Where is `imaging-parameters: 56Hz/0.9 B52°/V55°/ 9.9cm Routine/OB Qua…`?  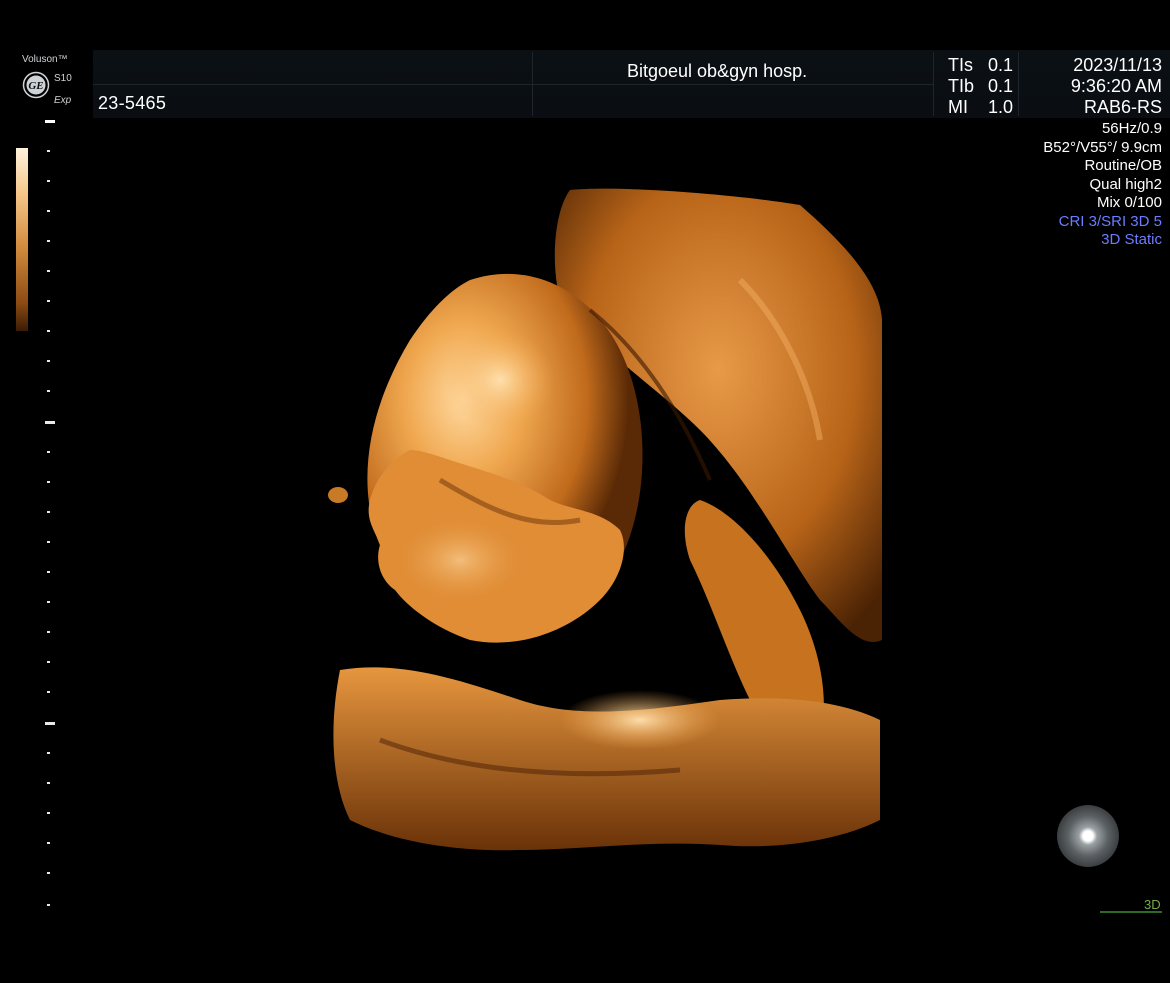 imaging-parameters: 56Hz/0.9 B52°/V55°/ 9.9cm Routine/OB Qua… is located at coordinates (1102, 185).